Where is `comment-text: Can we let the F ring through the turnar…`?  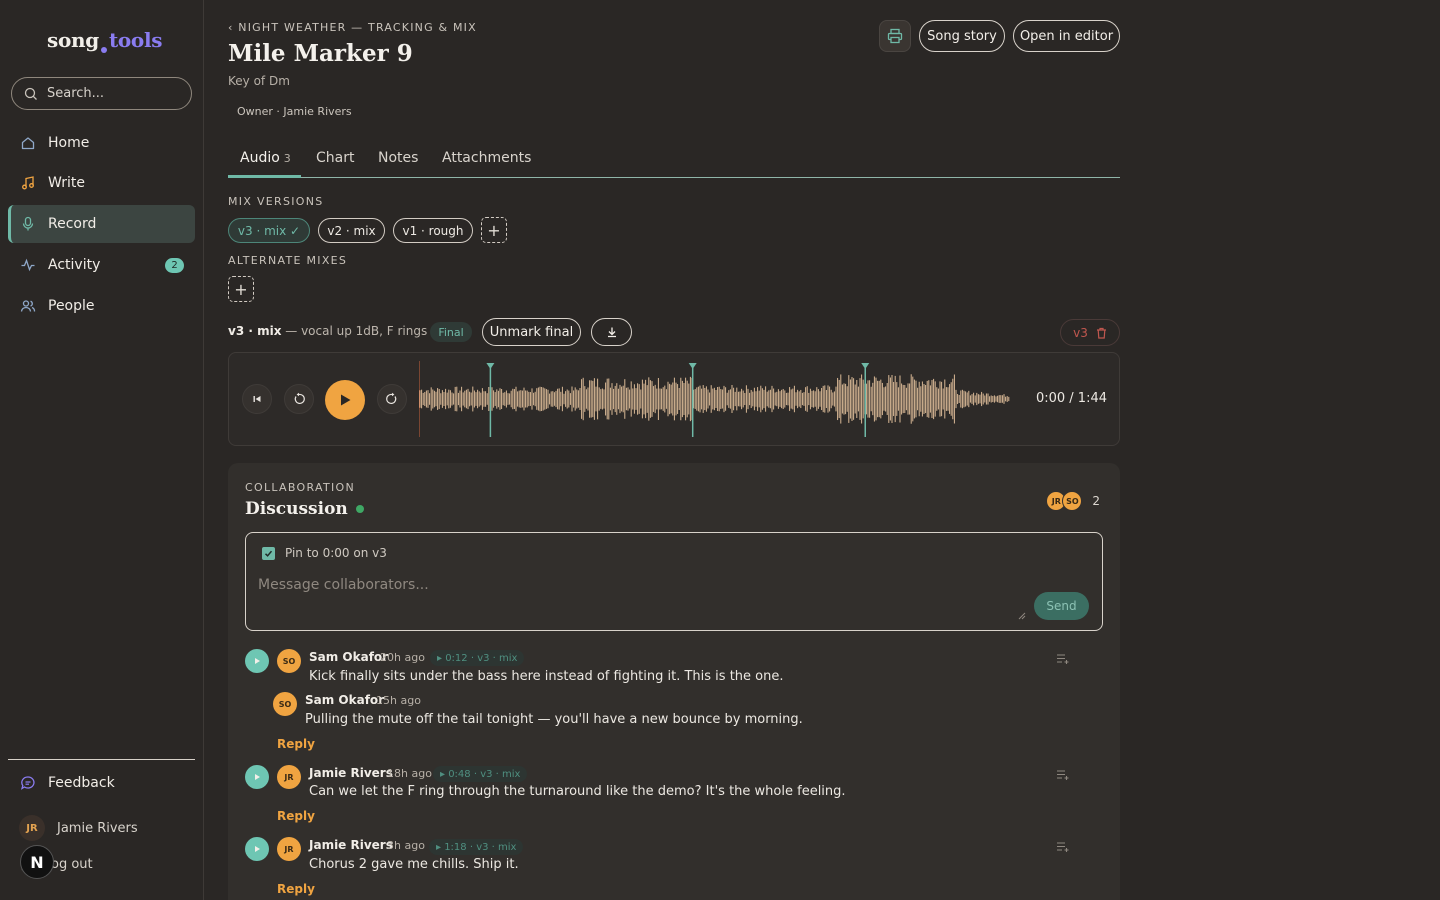
comment-text: Can we let the F ring through the turnar… is located at coordinates (577, 791).